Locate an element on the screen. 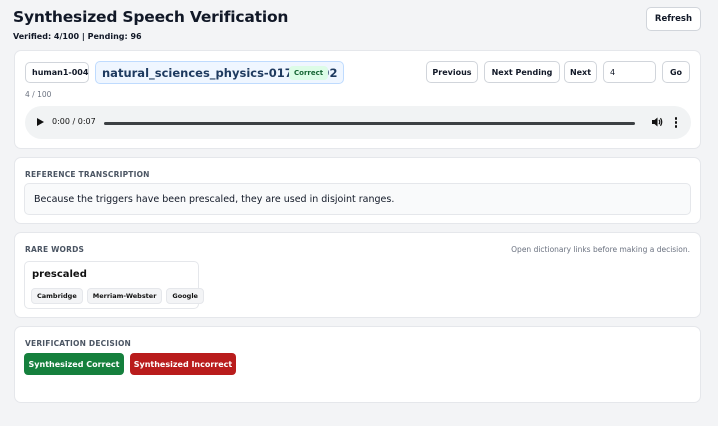 This screenshot has width=718, height=426. reference-label: REFERENCE TRANSCRIPTION is located at coordinates (87, 174).